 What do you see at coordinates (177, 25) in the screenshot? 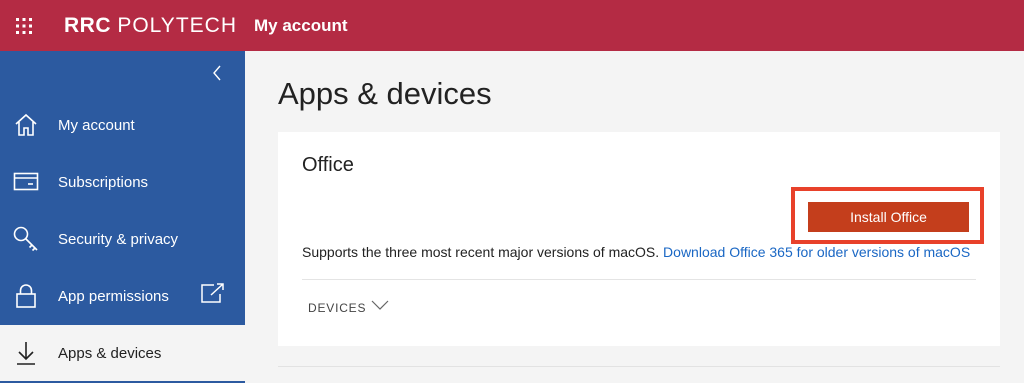
I see `logo-thin-text: POLYTECH` at bounding box center [177, 25].